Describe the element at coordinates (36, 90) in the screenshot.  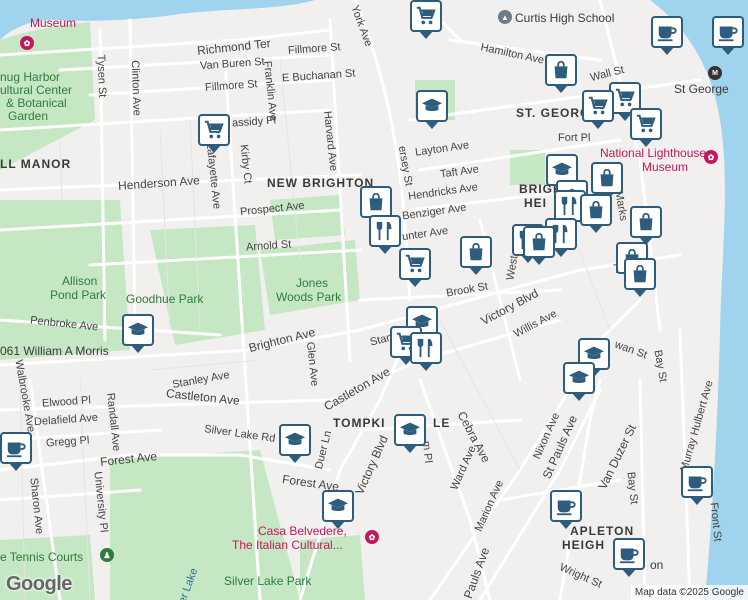
I see `snug-harbor-label-2: ultural Center` at that location.